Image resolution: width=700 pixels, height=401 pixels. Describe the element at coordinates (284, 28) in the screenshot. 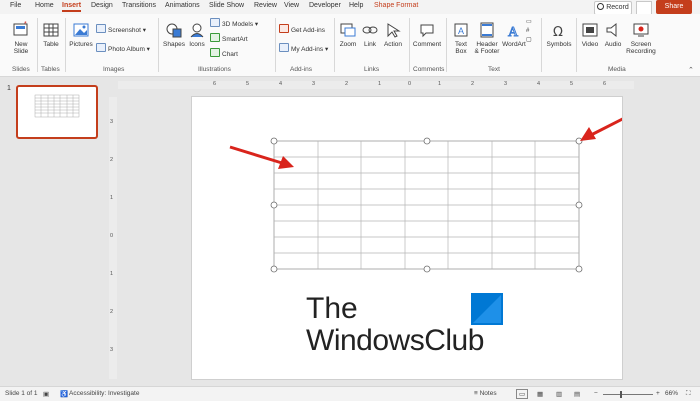

I see `store-icon` at that location.